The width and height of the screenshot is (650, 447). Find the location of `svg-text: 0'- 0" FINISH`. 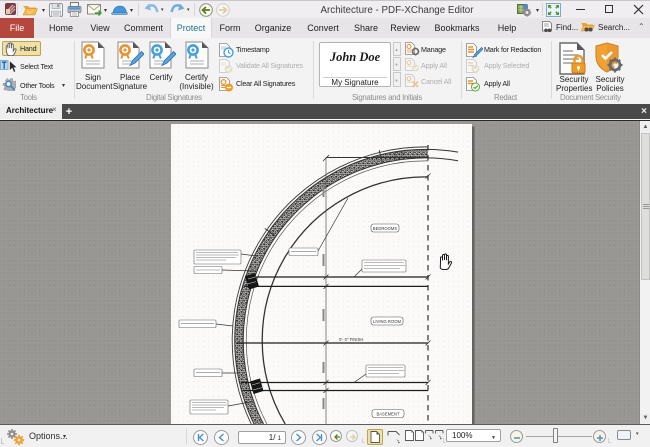

svg-text: 0'- 0" FINISH is located at coordinates (351, 339).